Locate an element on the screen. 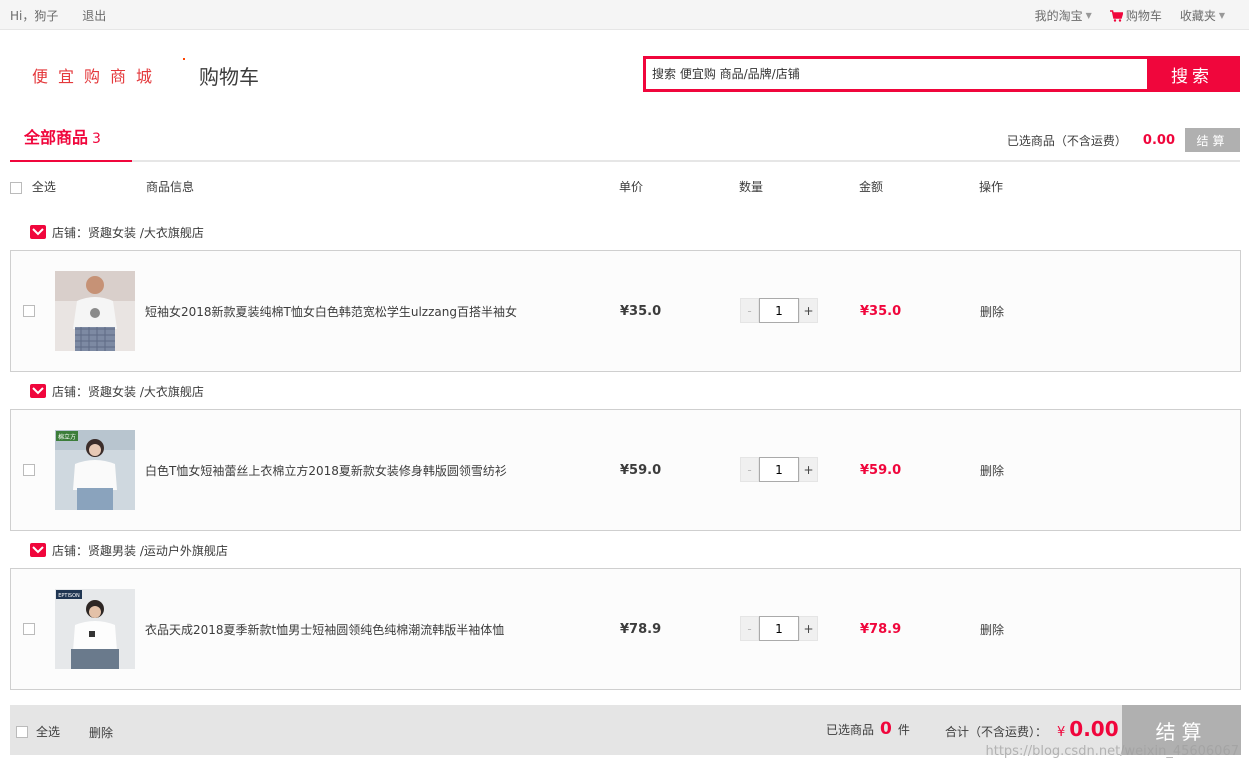  selected-amount: 0.00 is located at coordinates (1158, 140).